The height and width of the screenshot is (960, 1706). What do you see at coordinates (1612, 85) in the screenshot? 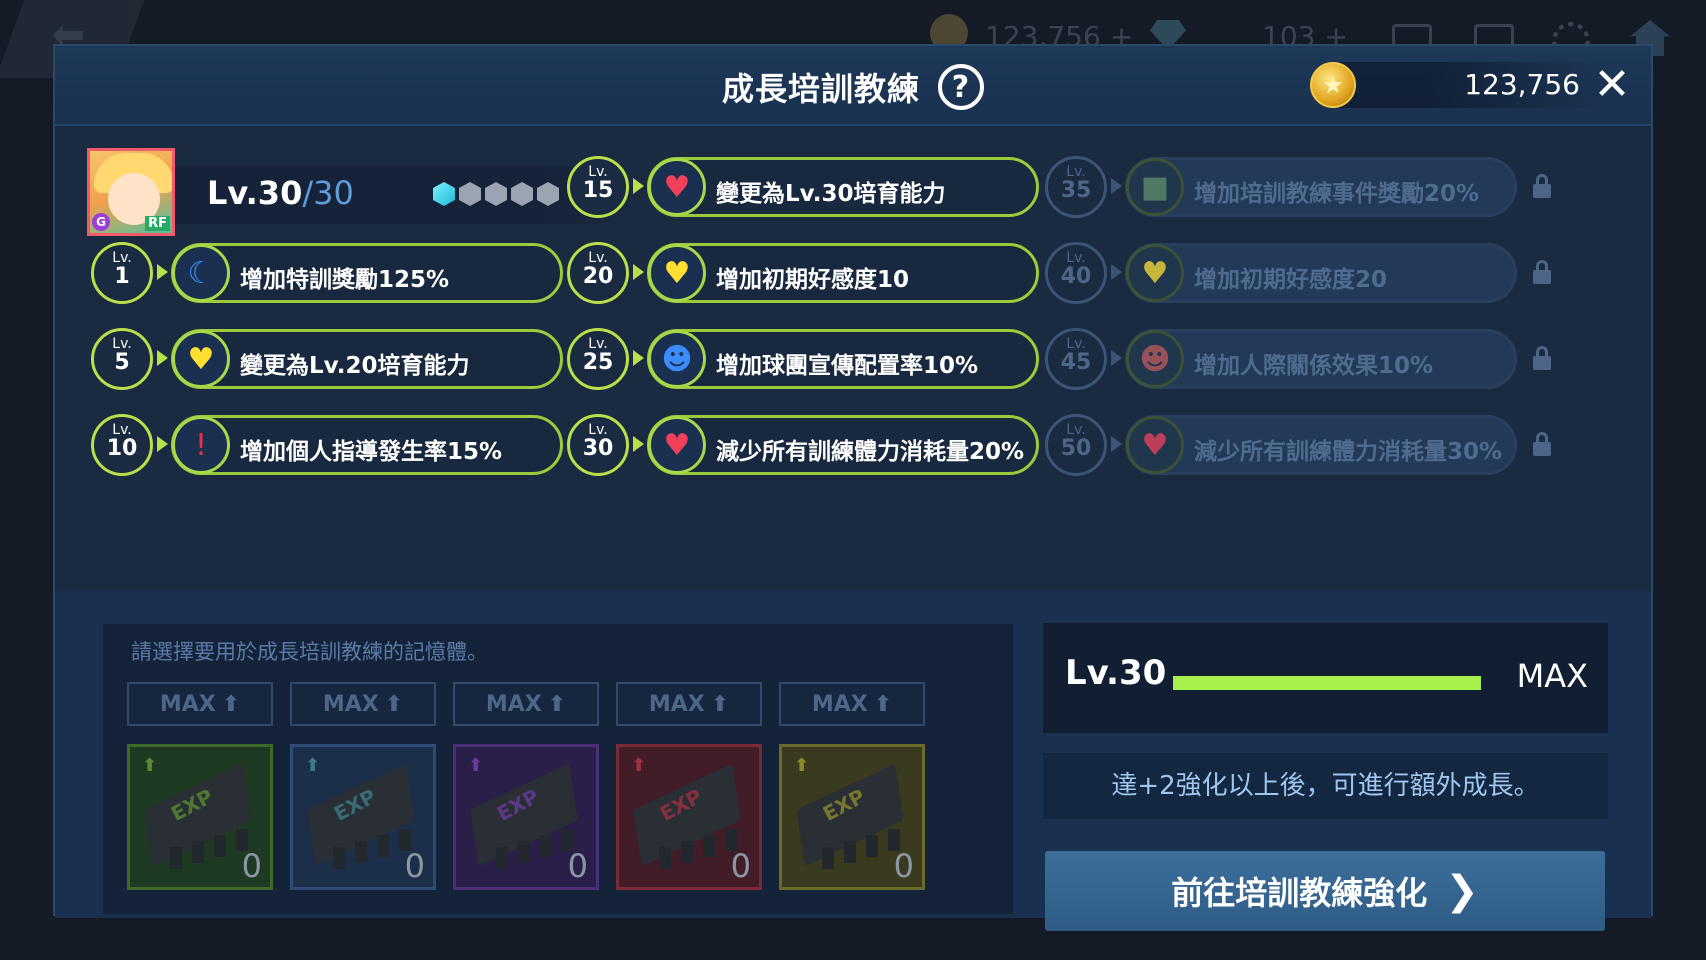
I see `close-icon: ✕` at bounding box center [1612, 85].